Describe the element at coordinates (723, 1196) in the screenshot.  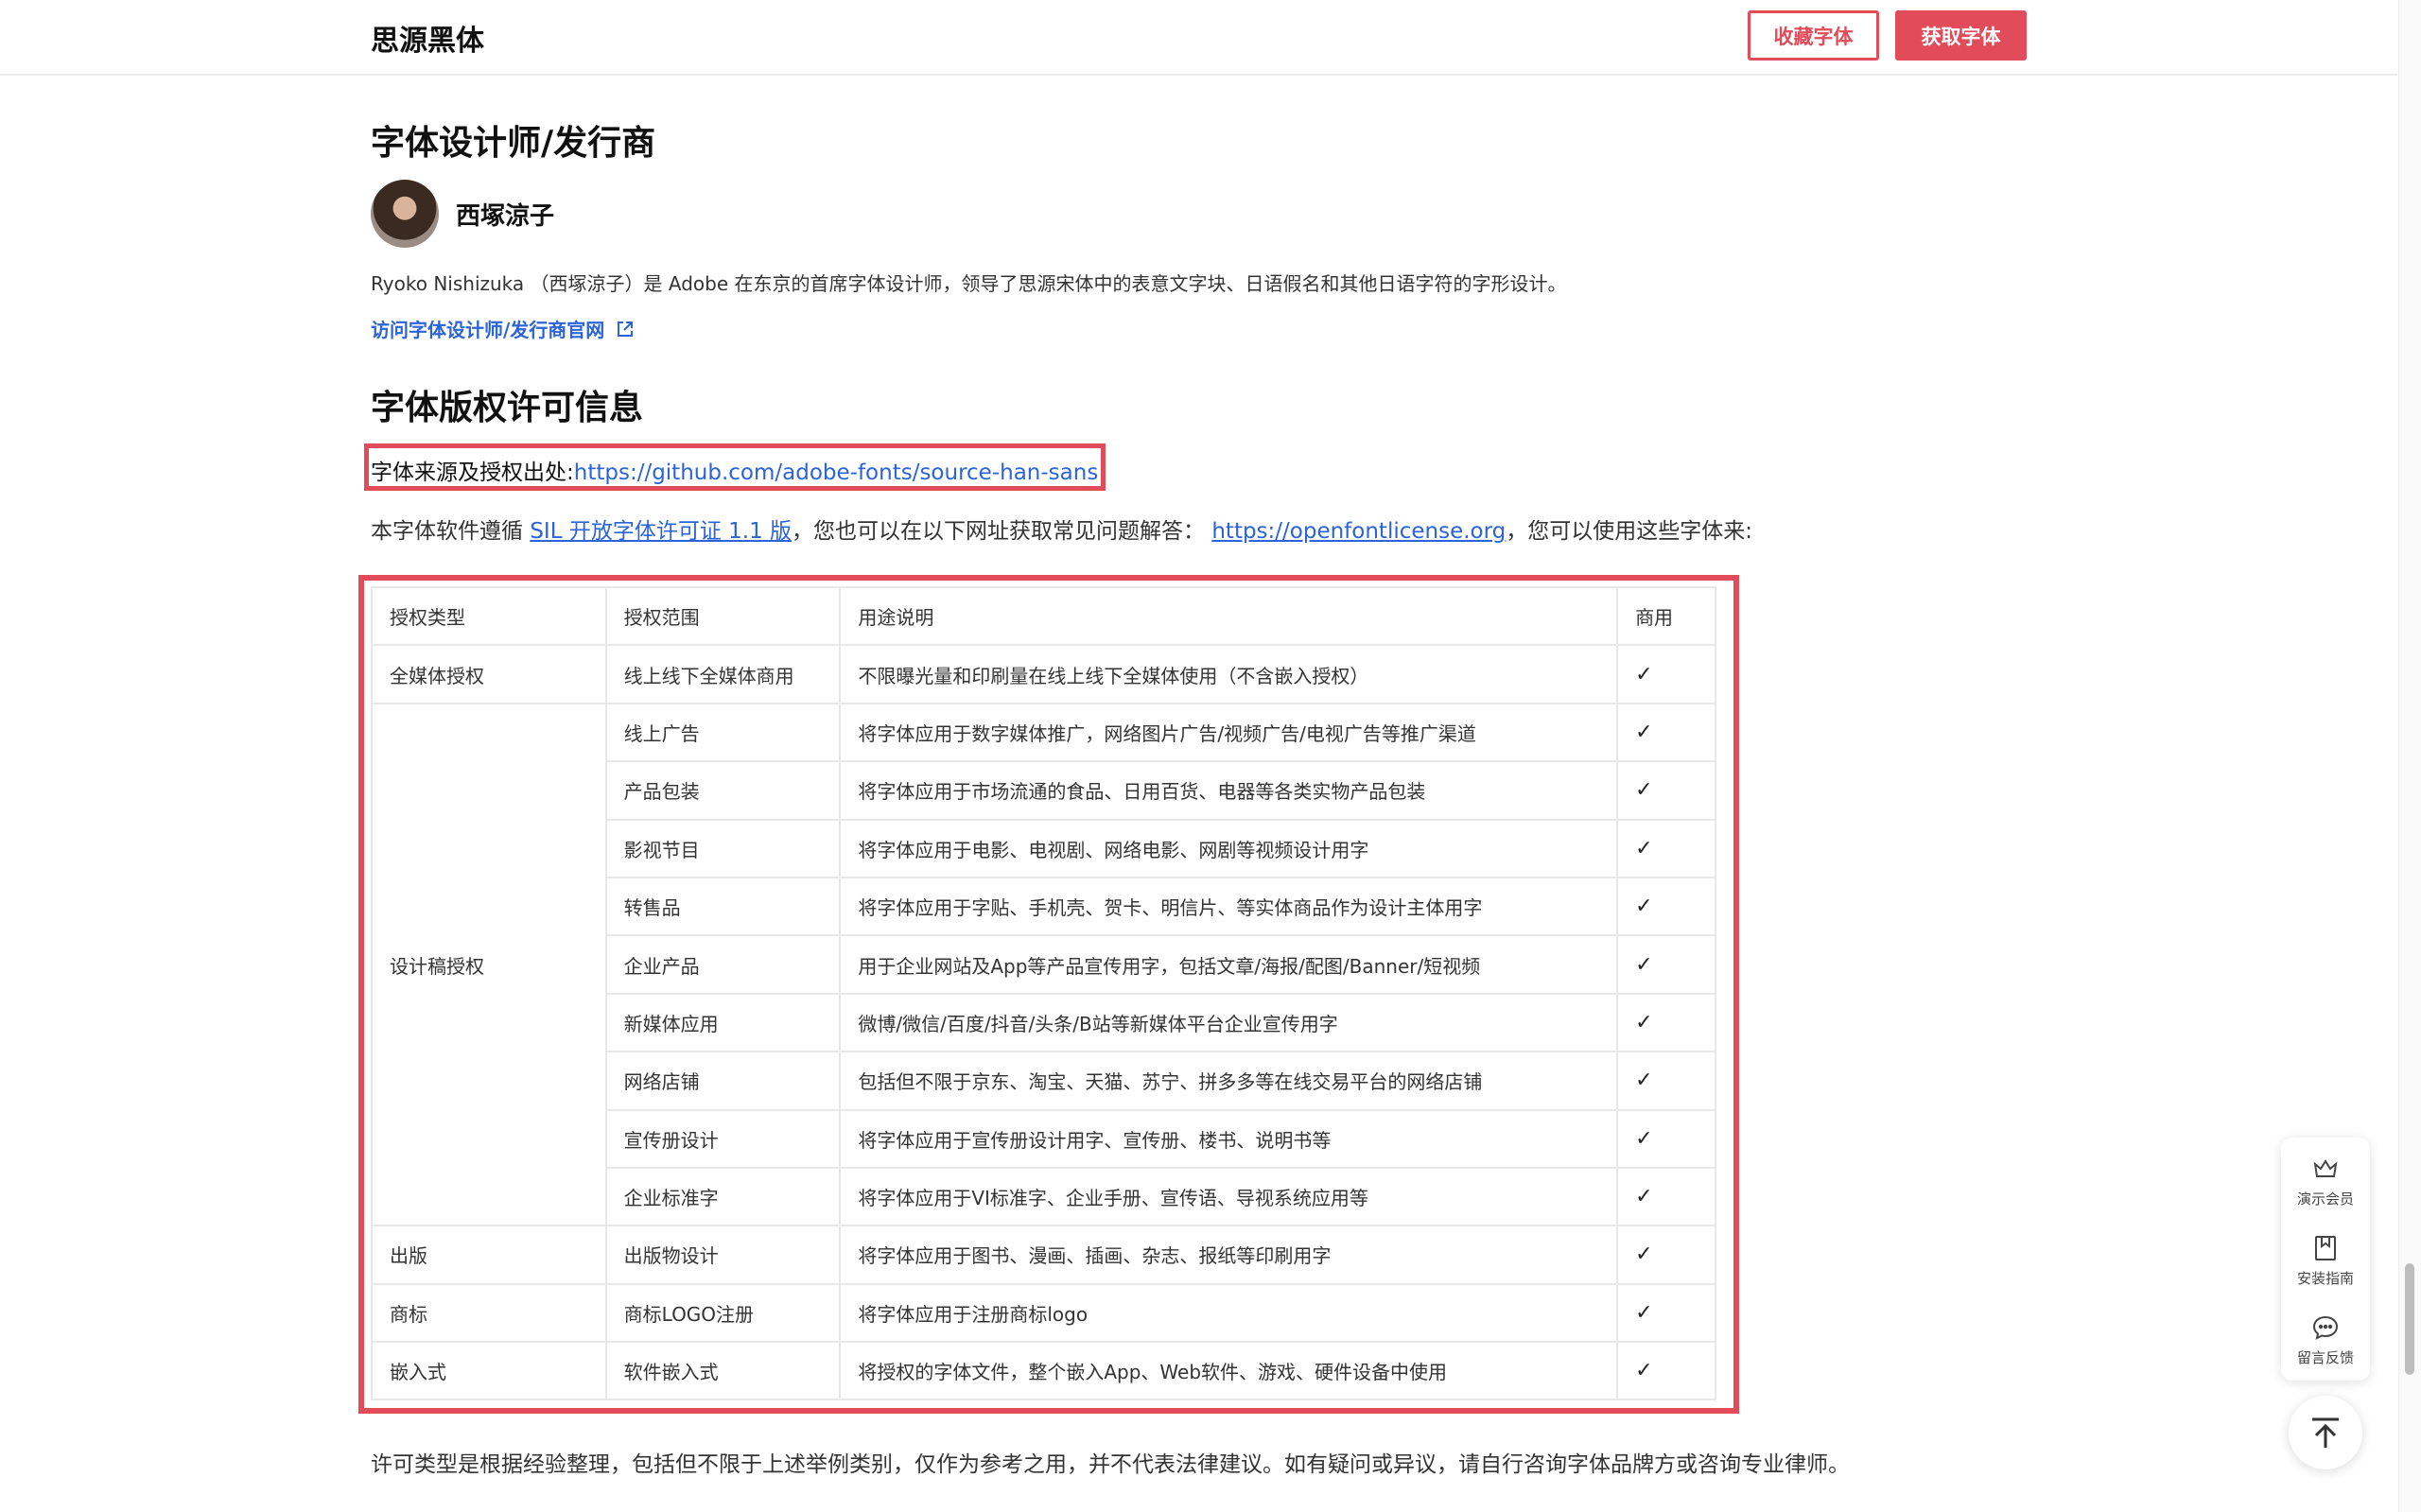
I see `scope-cell: 企业标准字` at that location.